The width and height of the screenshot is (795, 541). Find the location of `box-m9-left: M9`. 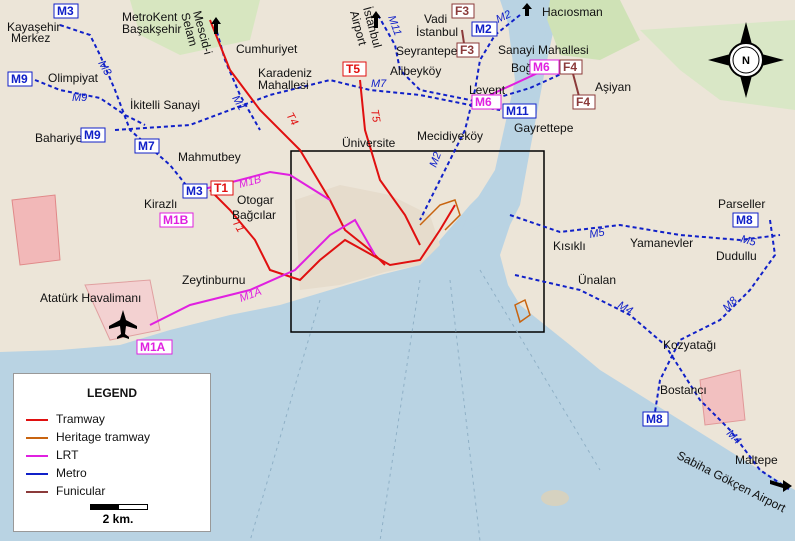

box-m9-left: M9 is located at coordinates (20, 79).